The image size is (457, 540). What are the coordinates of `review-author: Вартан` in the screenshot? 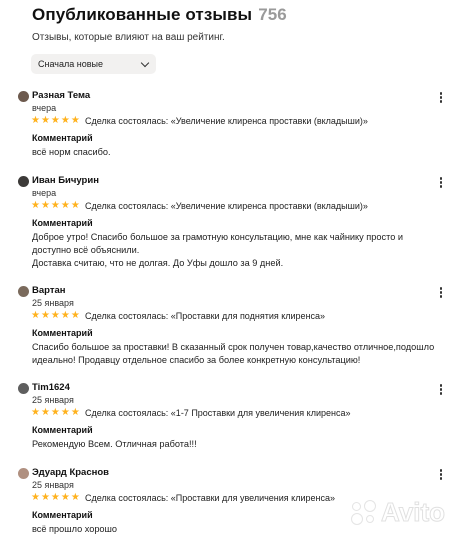 It's located at (49, 290).